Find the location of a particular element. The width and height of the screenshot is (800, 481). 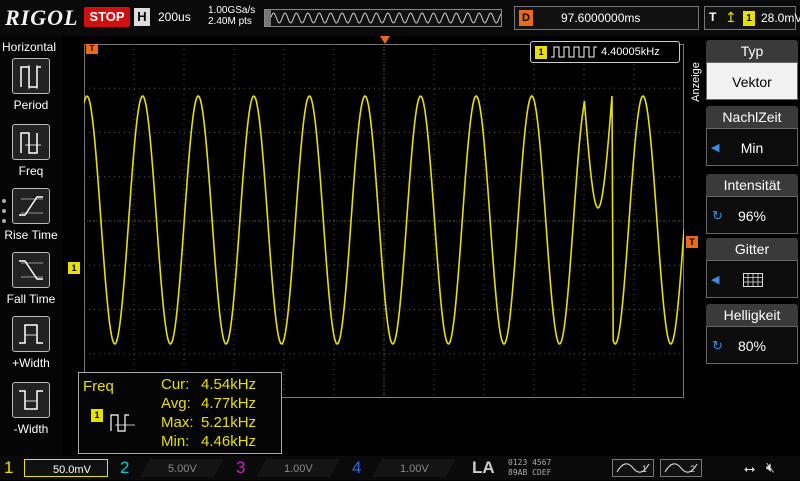

grid-softkey: Gitter ◀ is located at coordinates (752, 268).